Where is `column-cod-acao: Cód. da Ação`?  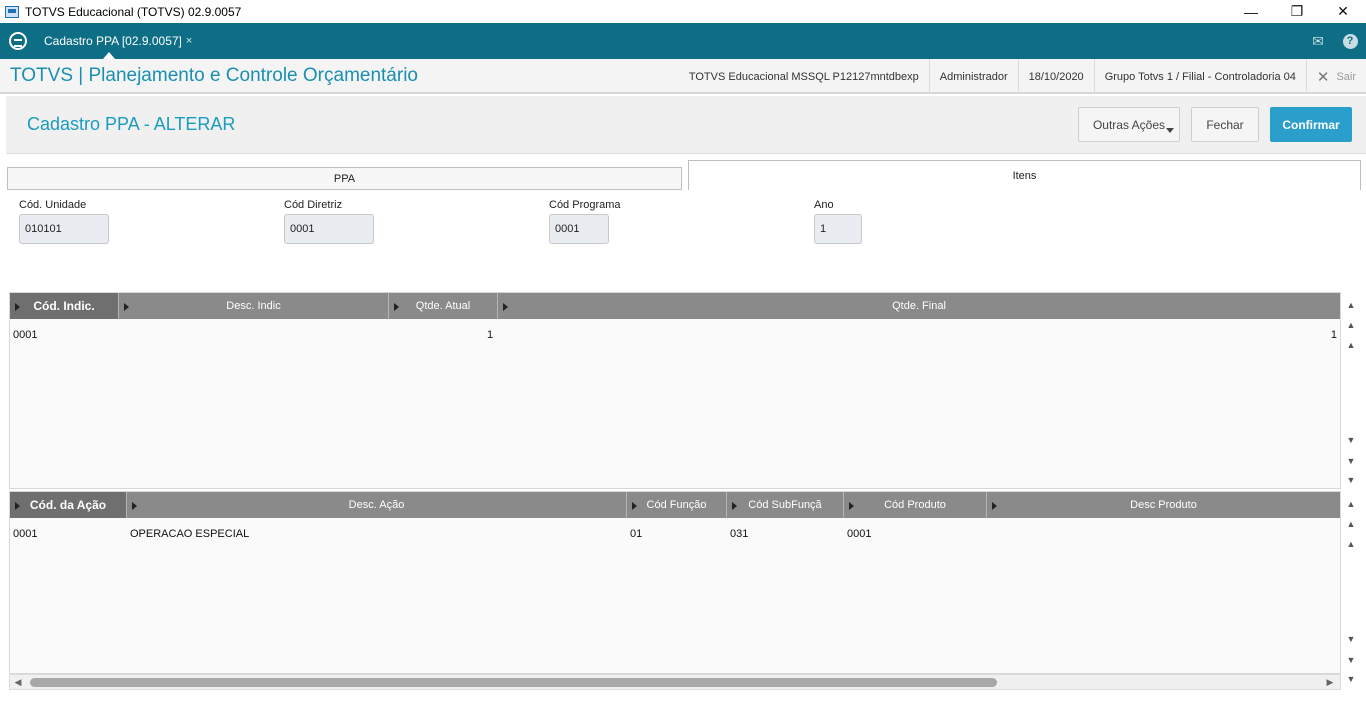 column-cod-acao: Cód. da Ação is located at coordinates (68, 505).